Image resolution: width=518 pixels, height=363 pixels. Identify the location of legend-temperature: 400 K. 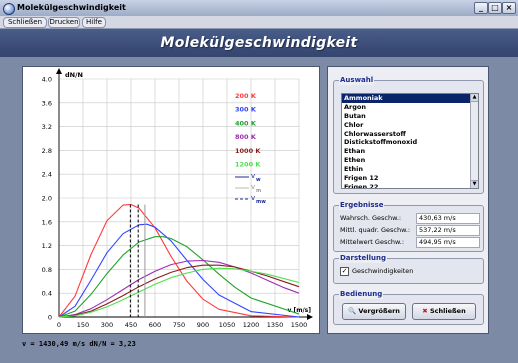
(246, 123).